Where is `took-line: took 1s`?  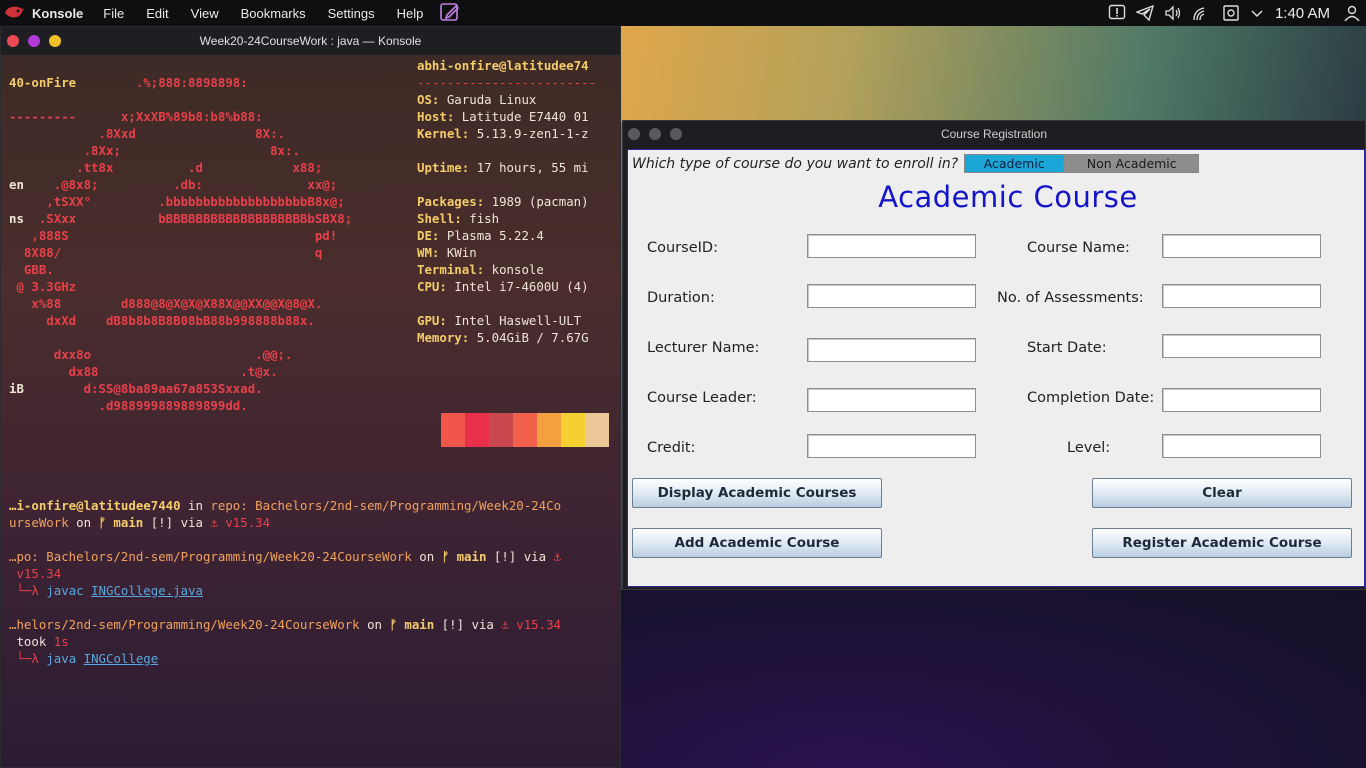
took-line: took 1s is located at coordinates (39, 641).